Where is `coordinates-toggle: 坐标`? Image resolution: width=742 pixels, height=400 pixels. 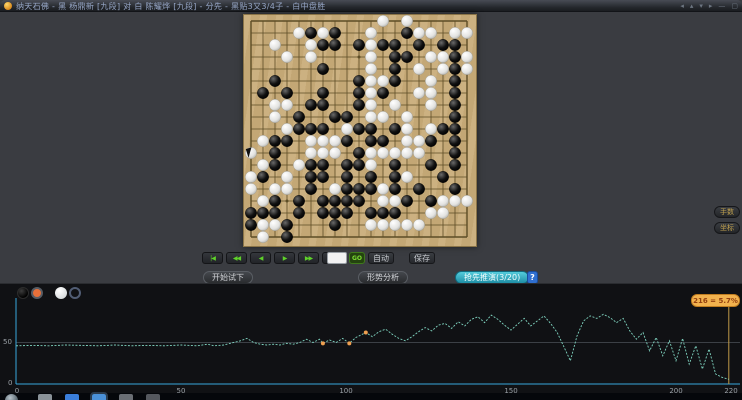 coordinates-toggle: 坐标 is located at coordinates (727, 228).